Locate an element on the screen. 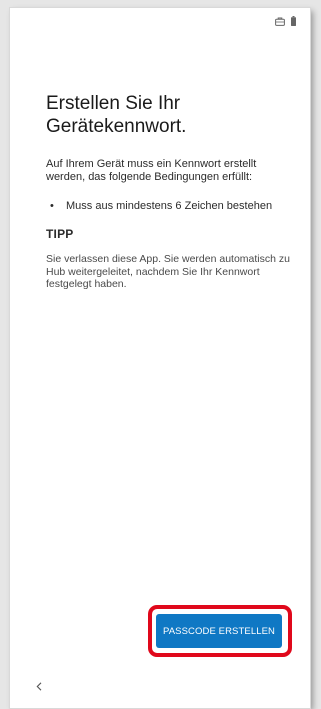  status-icons is located at coordinates (285, 21).